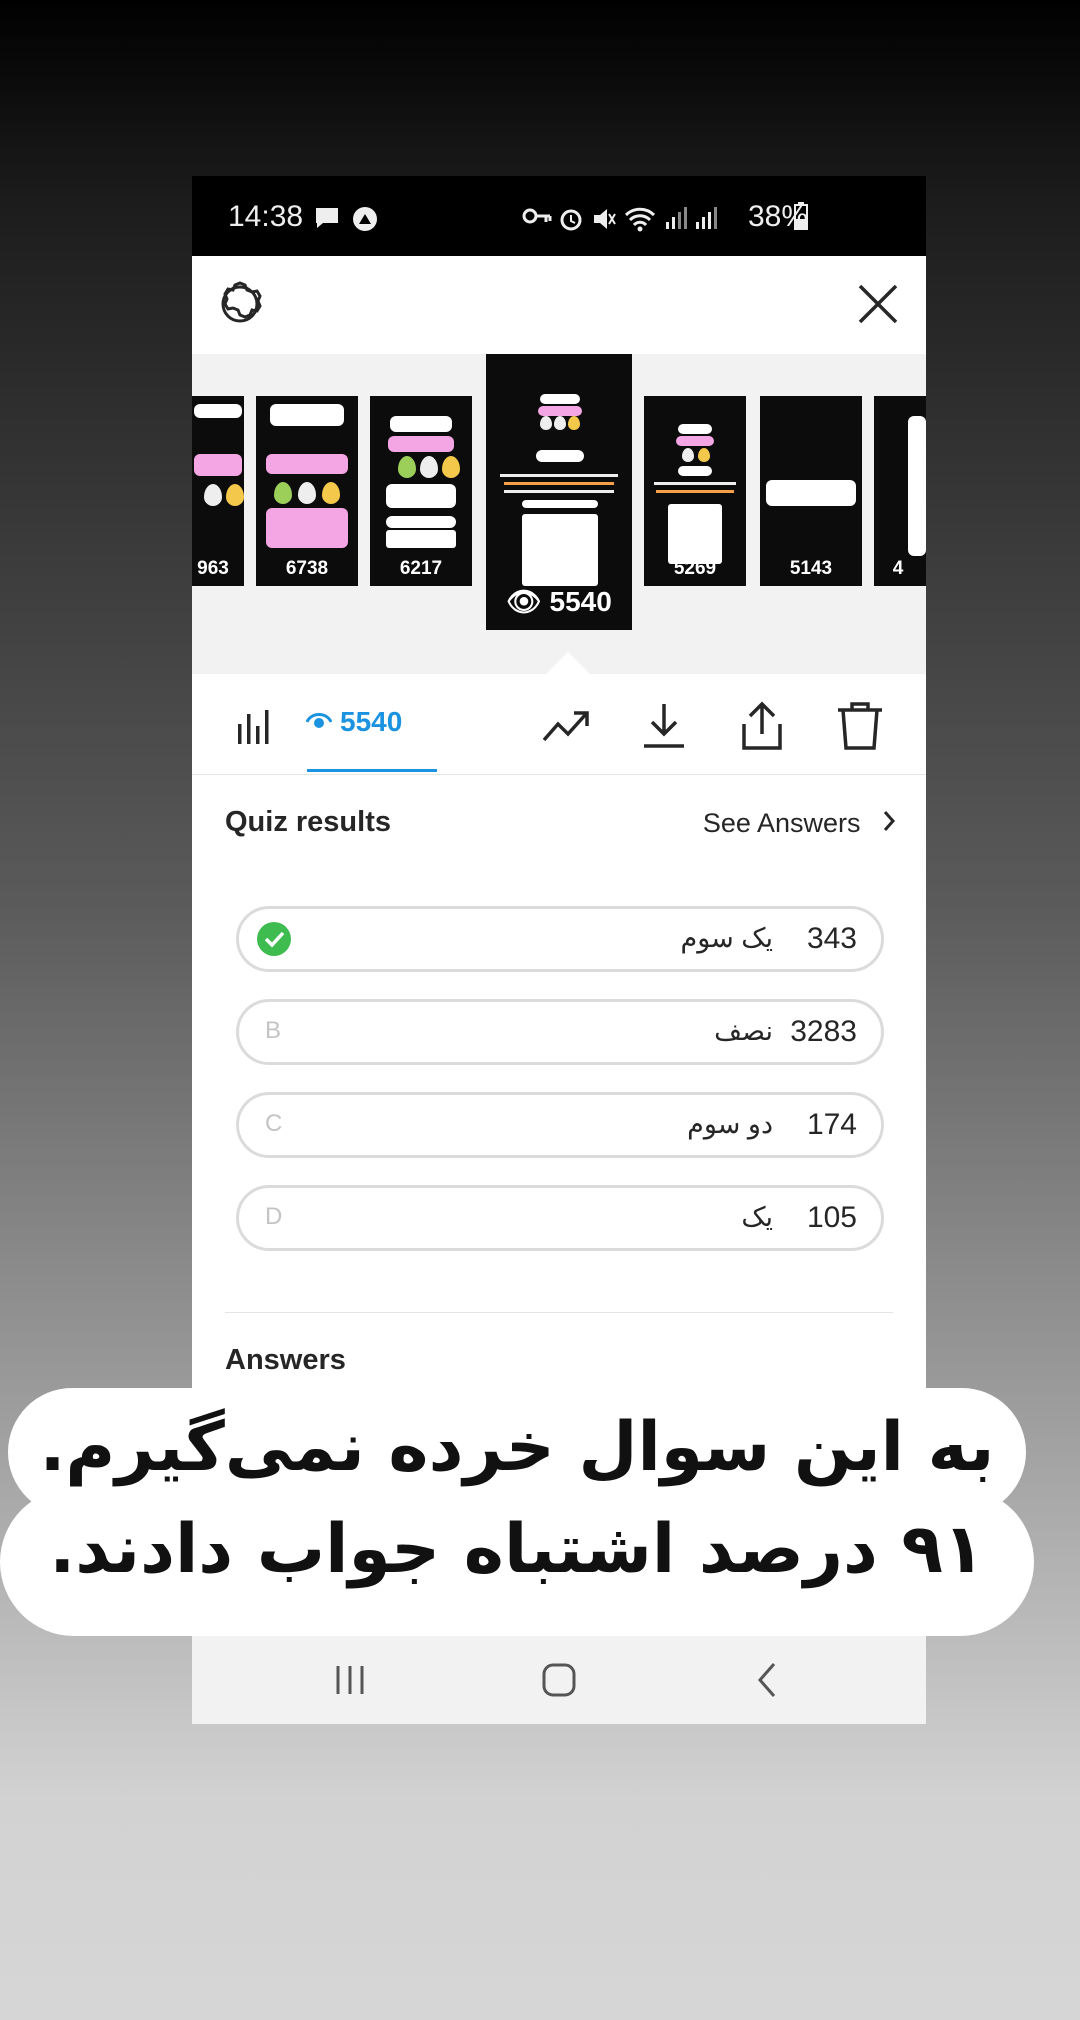  I want to click on recents-icon, so click(350, 1680).